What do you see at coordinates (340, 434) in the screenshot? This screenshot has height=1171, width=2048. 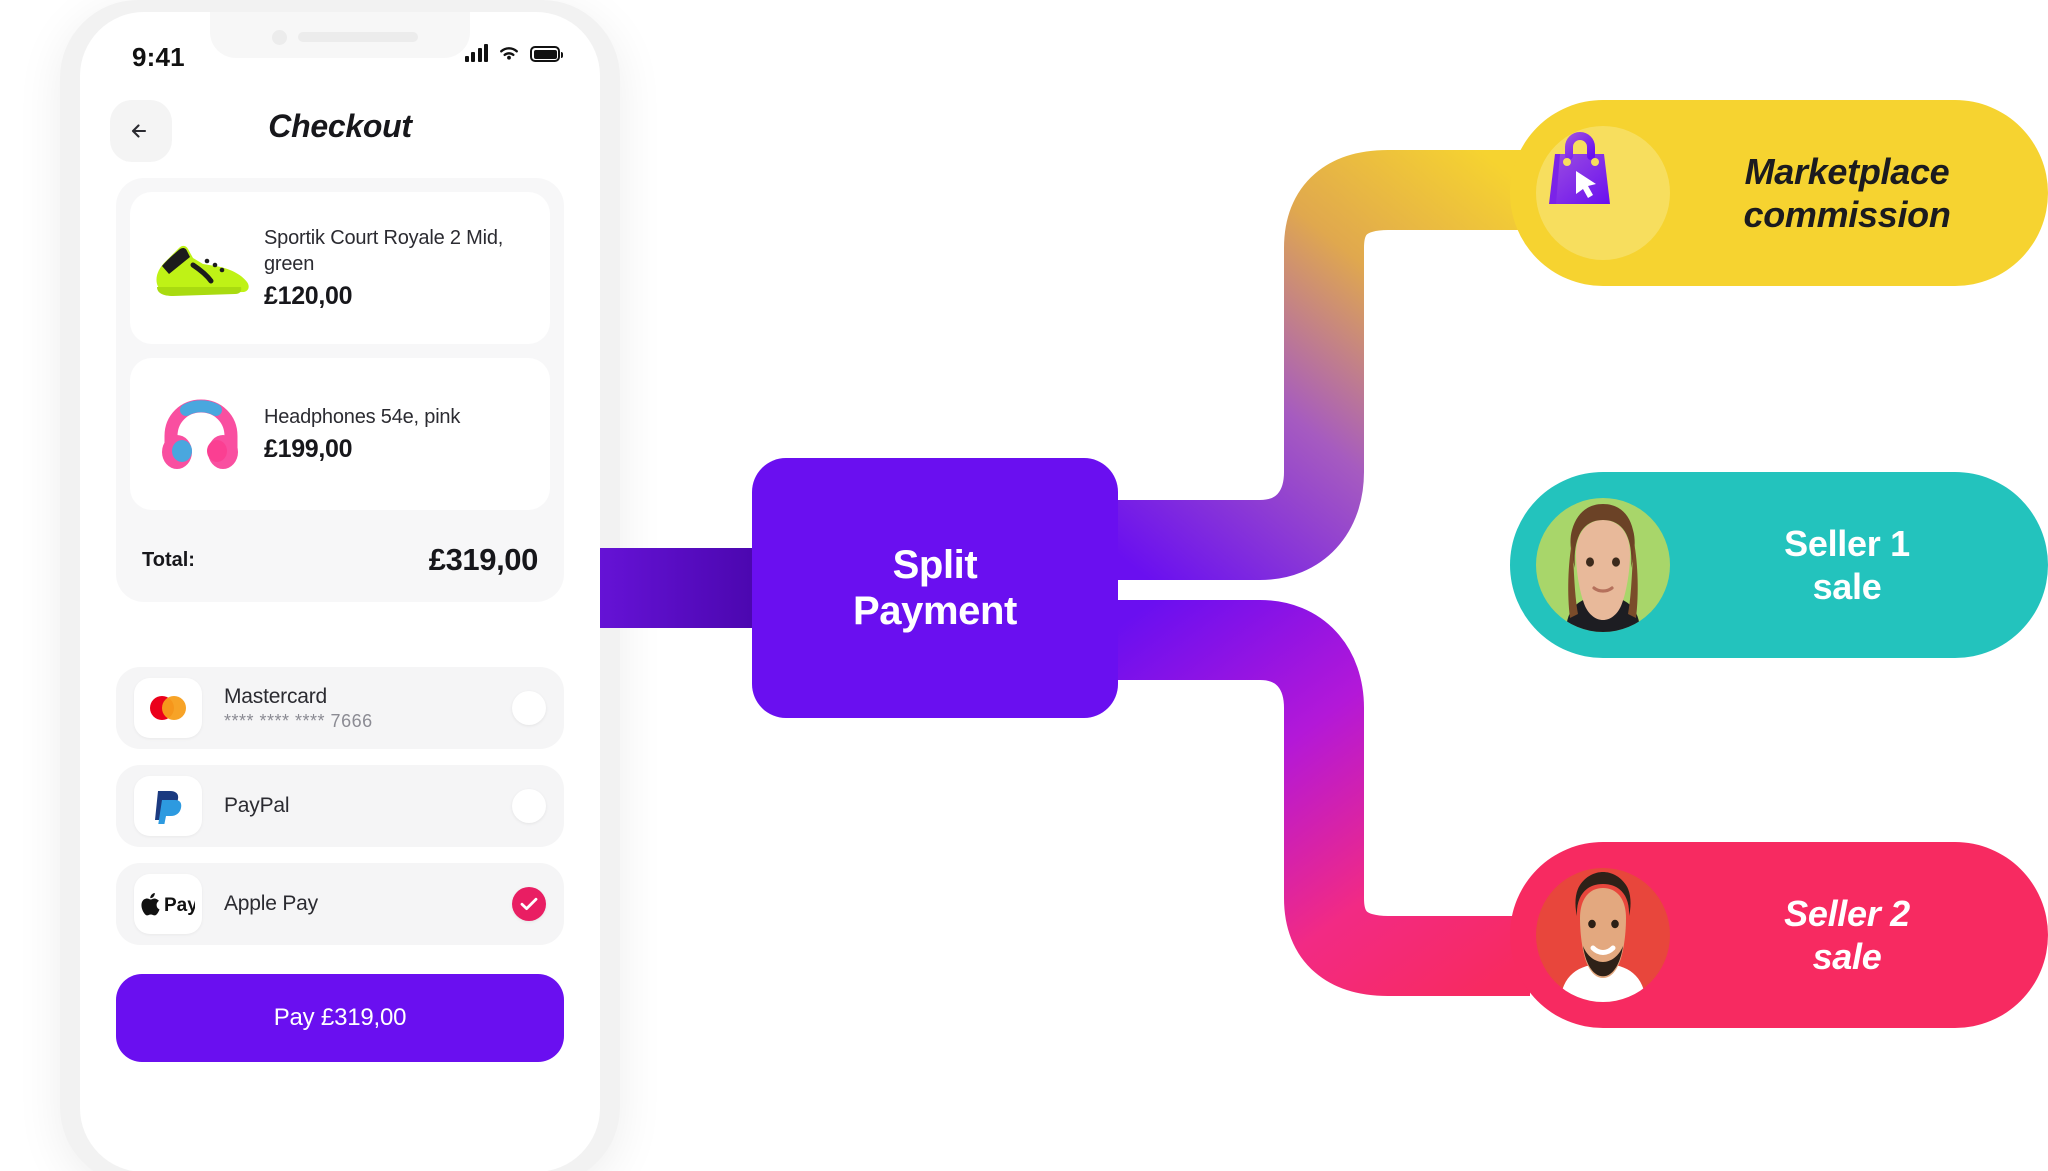 I see `cart-item: Headphones 54e, pink £199,00` at bounding box center [340, 434].